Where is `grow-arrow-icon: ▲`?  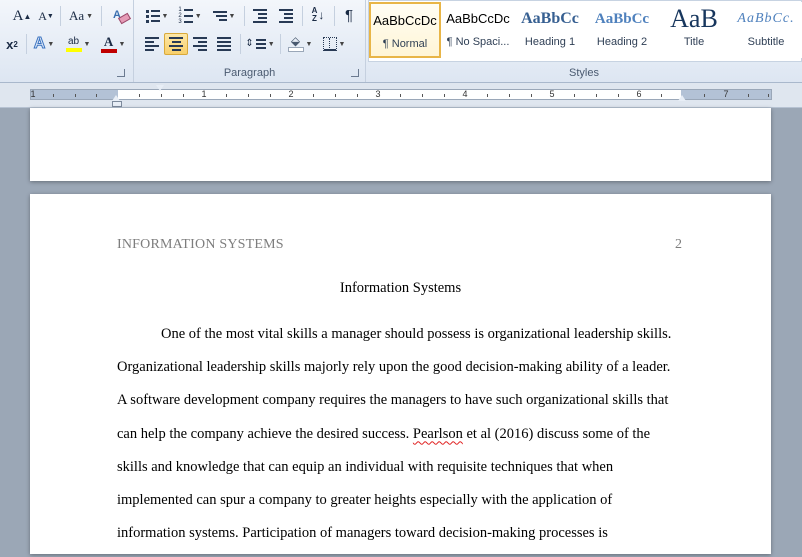
grow-arrow-icon: ▲ is located at coordinates (27, 16).